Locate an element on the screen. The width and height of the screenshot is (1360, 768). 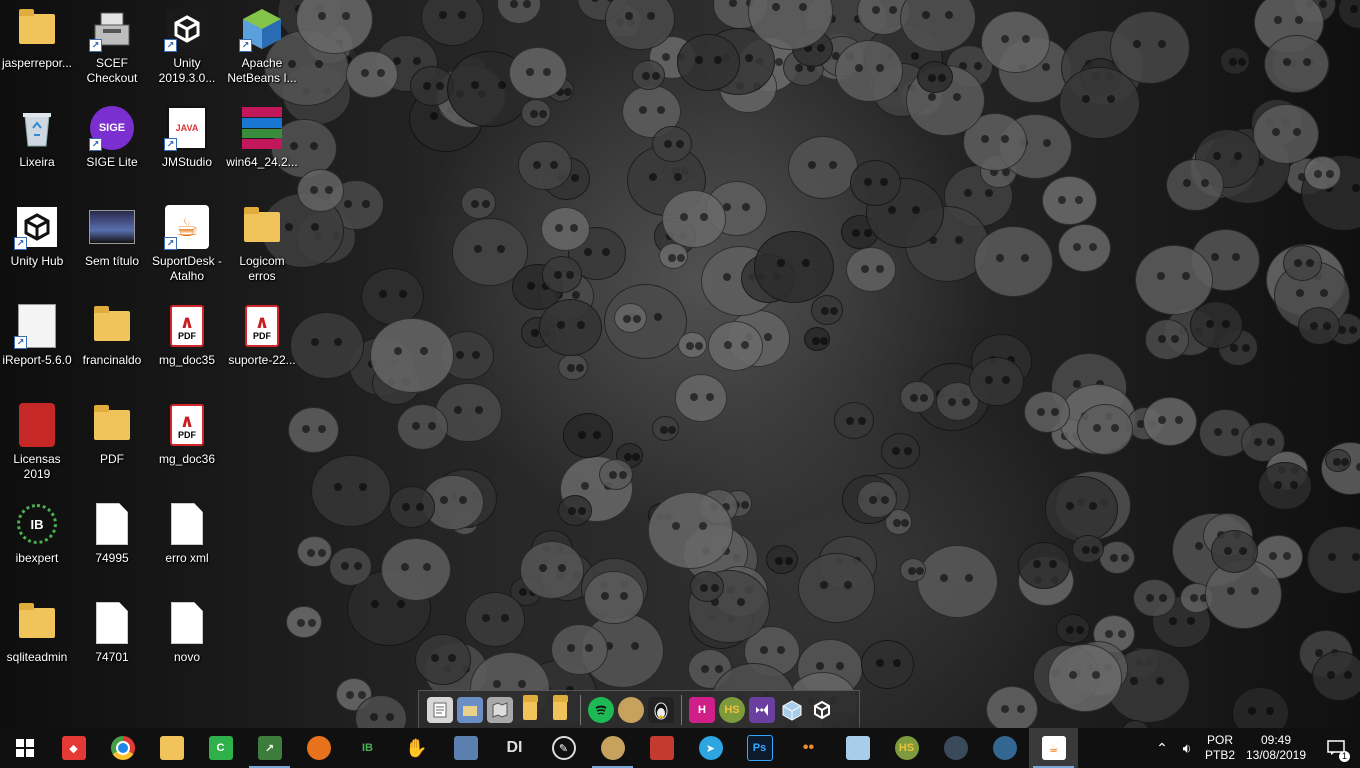
chart-app-button: ↗ is located at coordinates (269, 748).